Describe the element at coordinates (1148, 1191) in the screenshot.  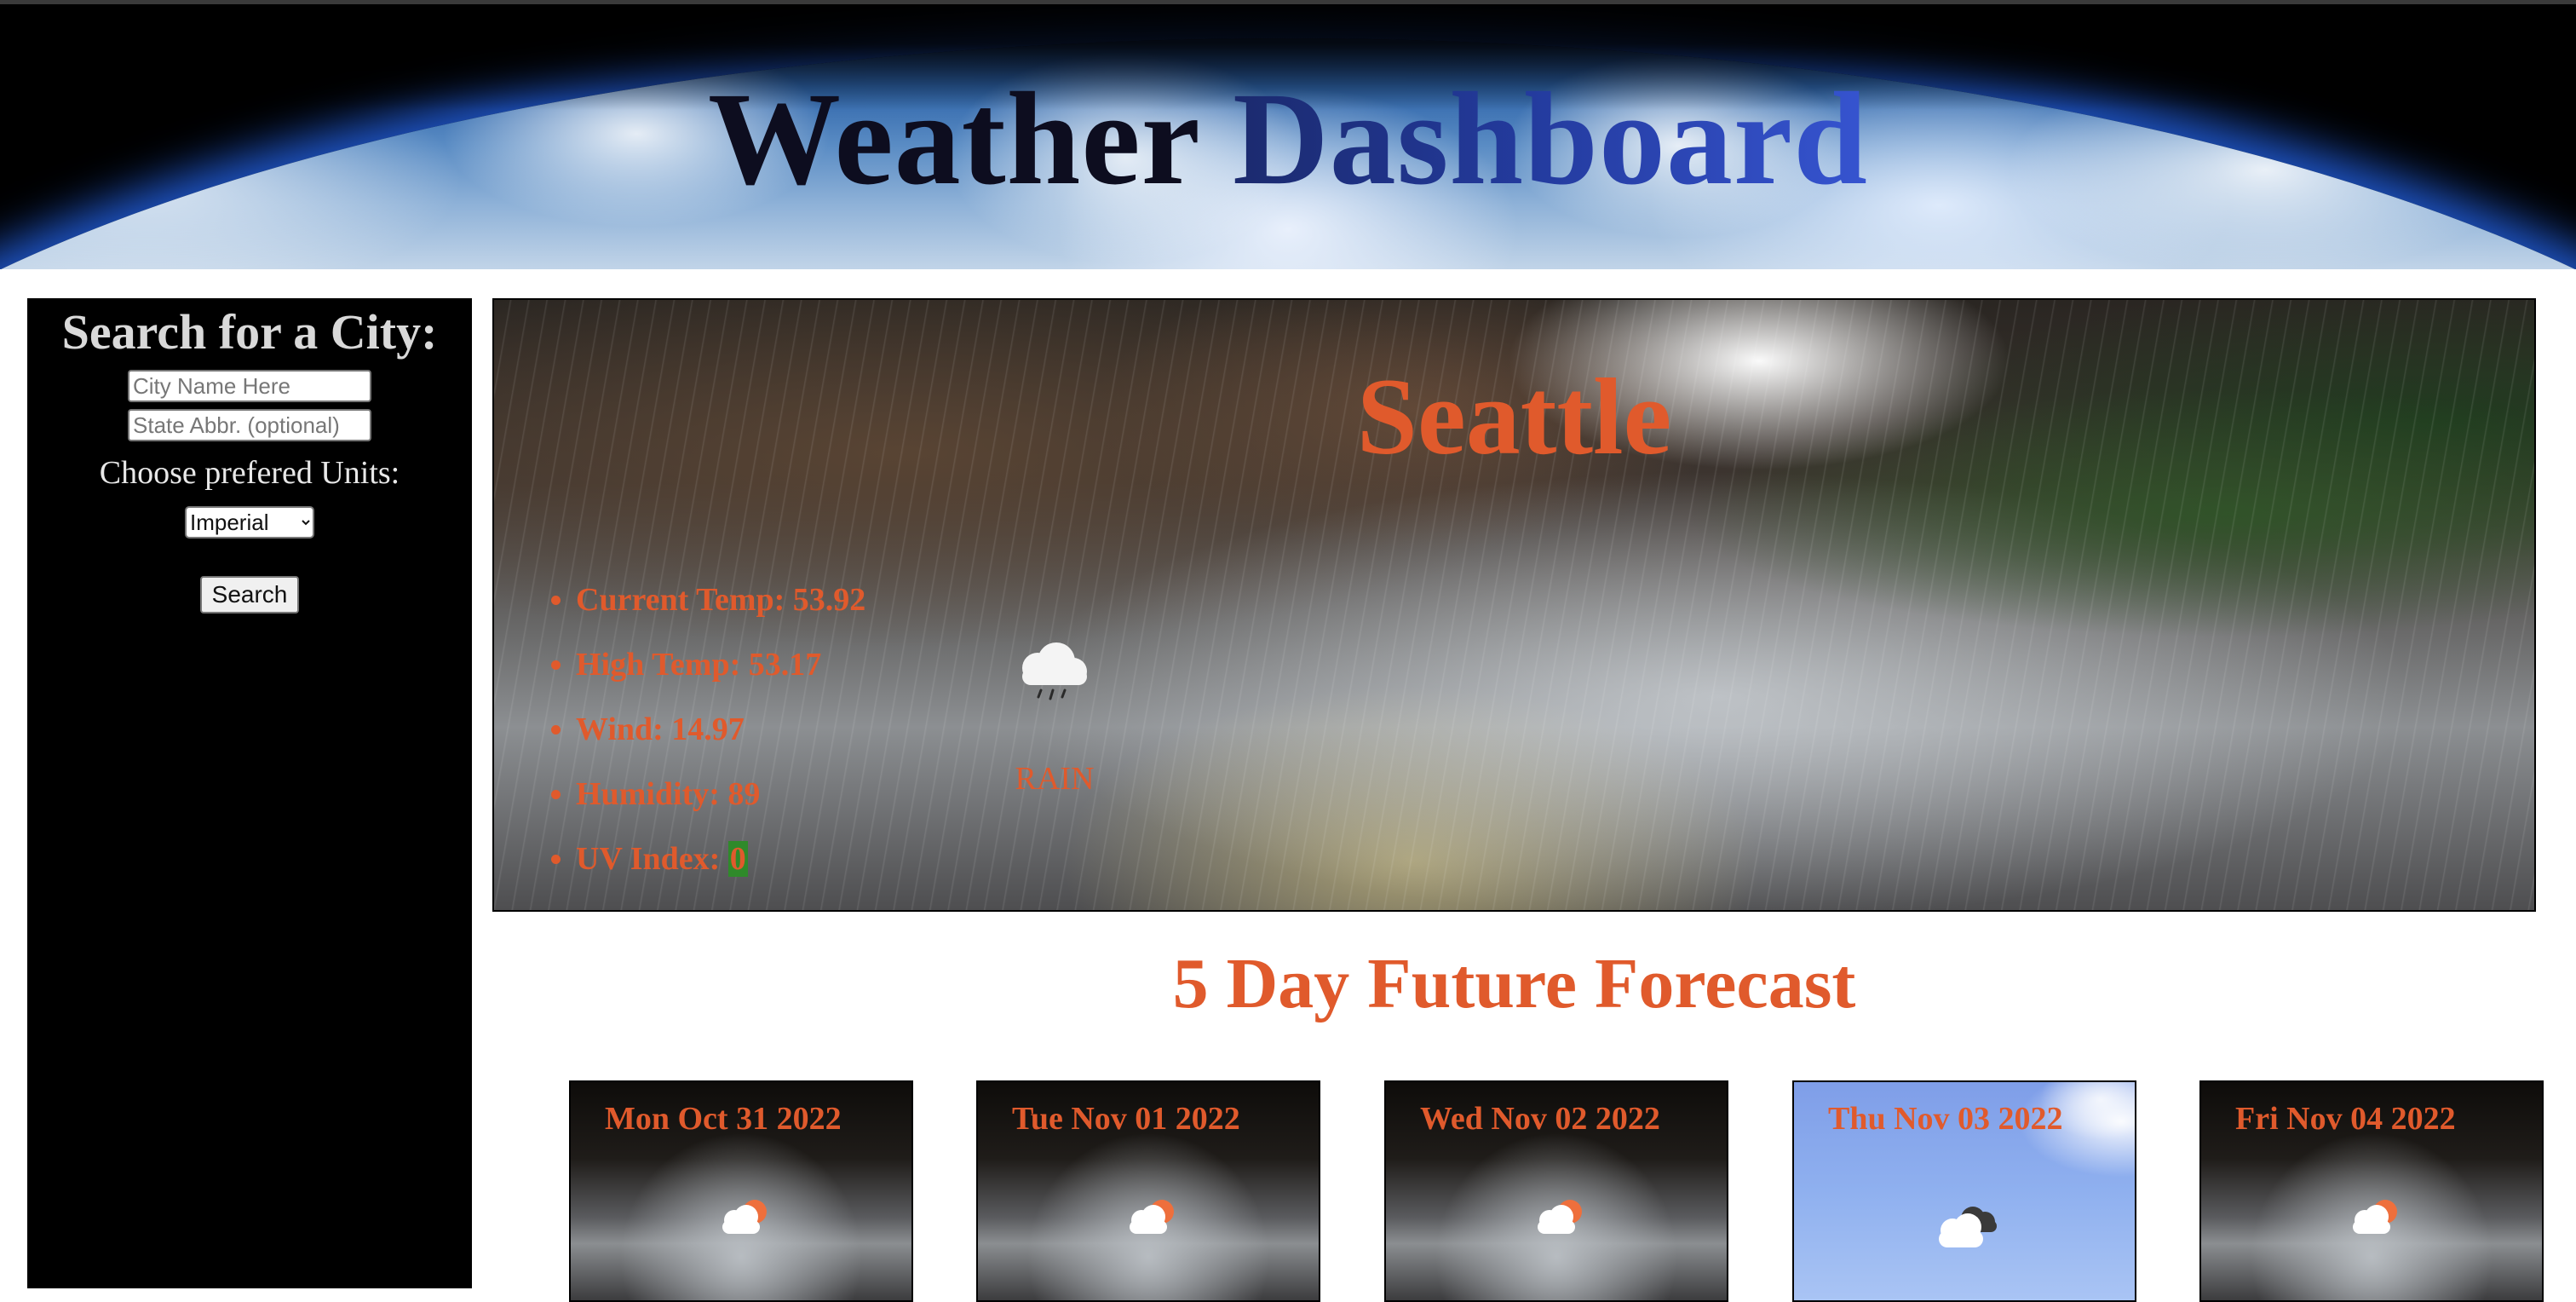
I see `forecast-card-day-2: Tue Nov 01 2022` at that location.